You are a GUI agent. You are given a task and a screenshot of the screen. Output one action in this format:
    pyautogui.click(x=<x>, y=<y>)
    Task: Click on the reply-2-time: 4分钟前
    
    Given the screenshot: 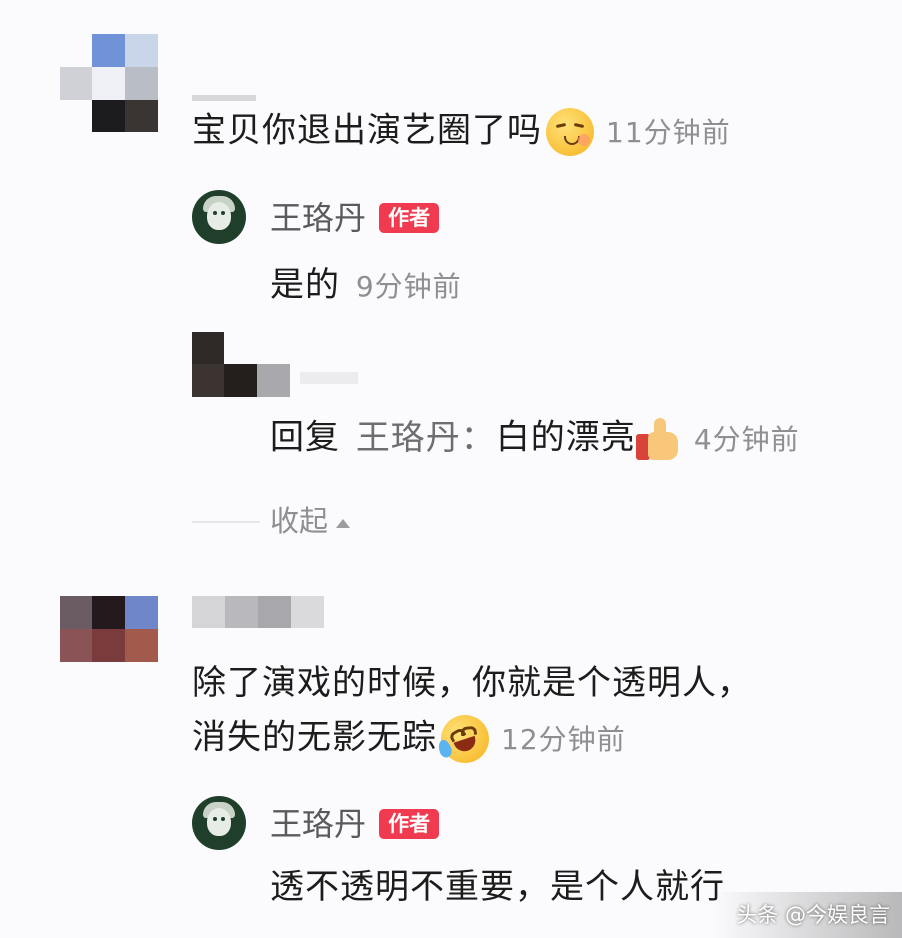 What is the action you would take?
    pyautogui.click(x=746, y=439)
    